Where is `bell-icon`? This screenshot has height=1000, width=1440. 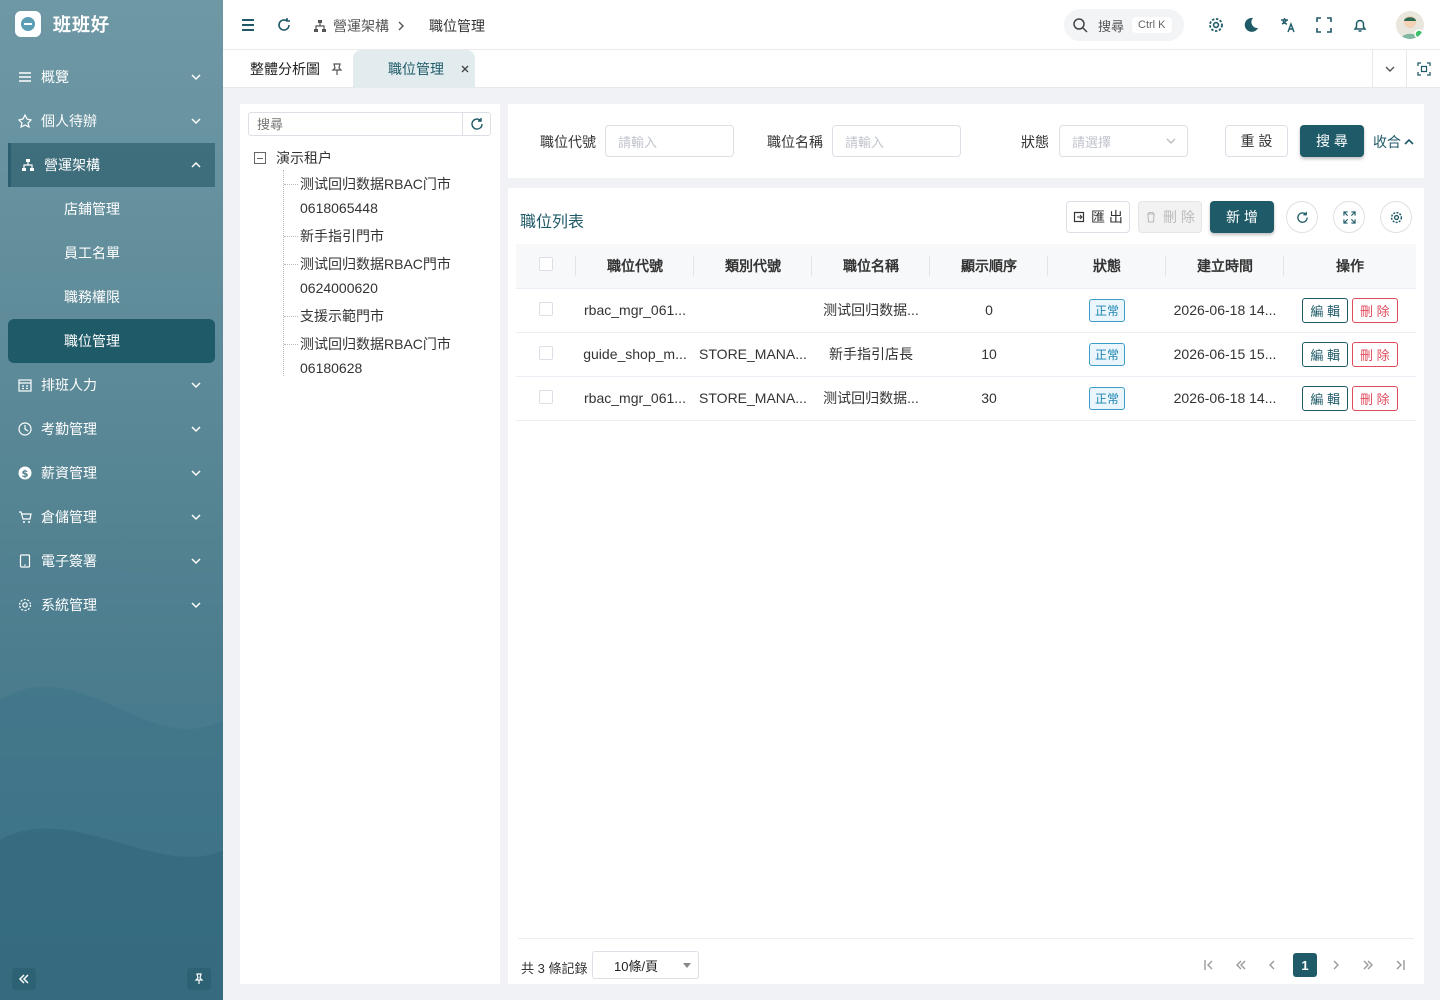 bell-icon is located at coordinates (1360, 25).